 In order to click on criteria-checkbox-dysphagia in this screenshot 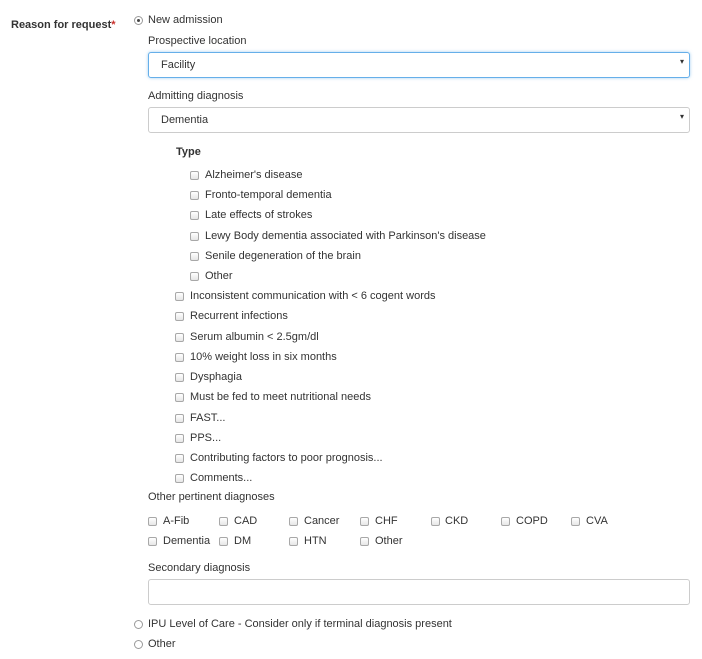, I will do `click(179, 377)`.